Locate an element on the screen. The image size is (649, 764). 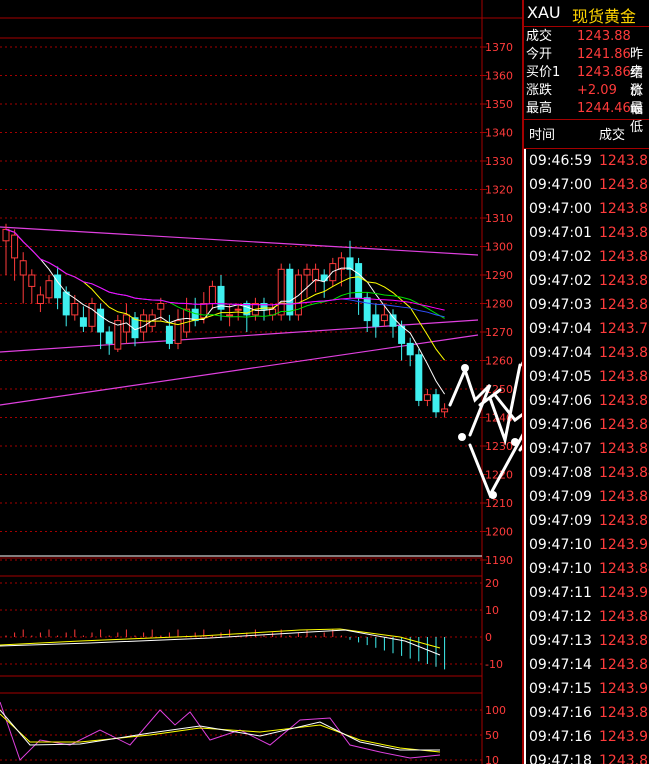
price-tick-label: 1320 is located at coordinates (499, 190).